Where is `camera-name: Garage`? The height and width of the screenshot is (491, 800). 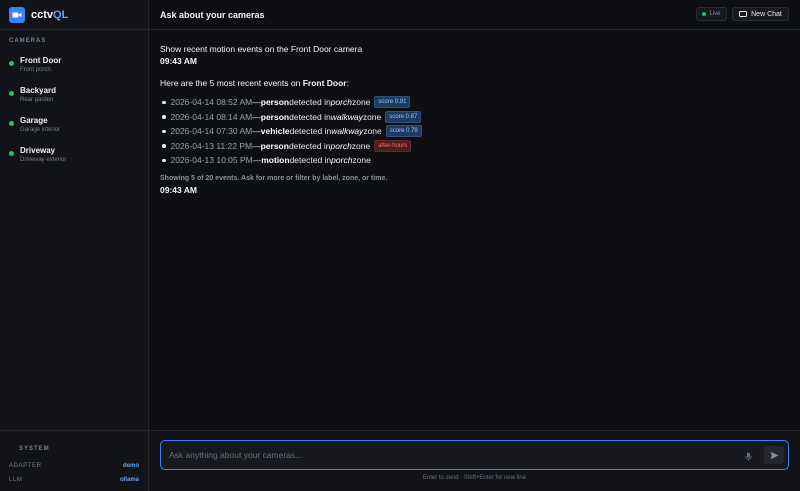 camera-name: Garage is located at coordinates (34, 120).